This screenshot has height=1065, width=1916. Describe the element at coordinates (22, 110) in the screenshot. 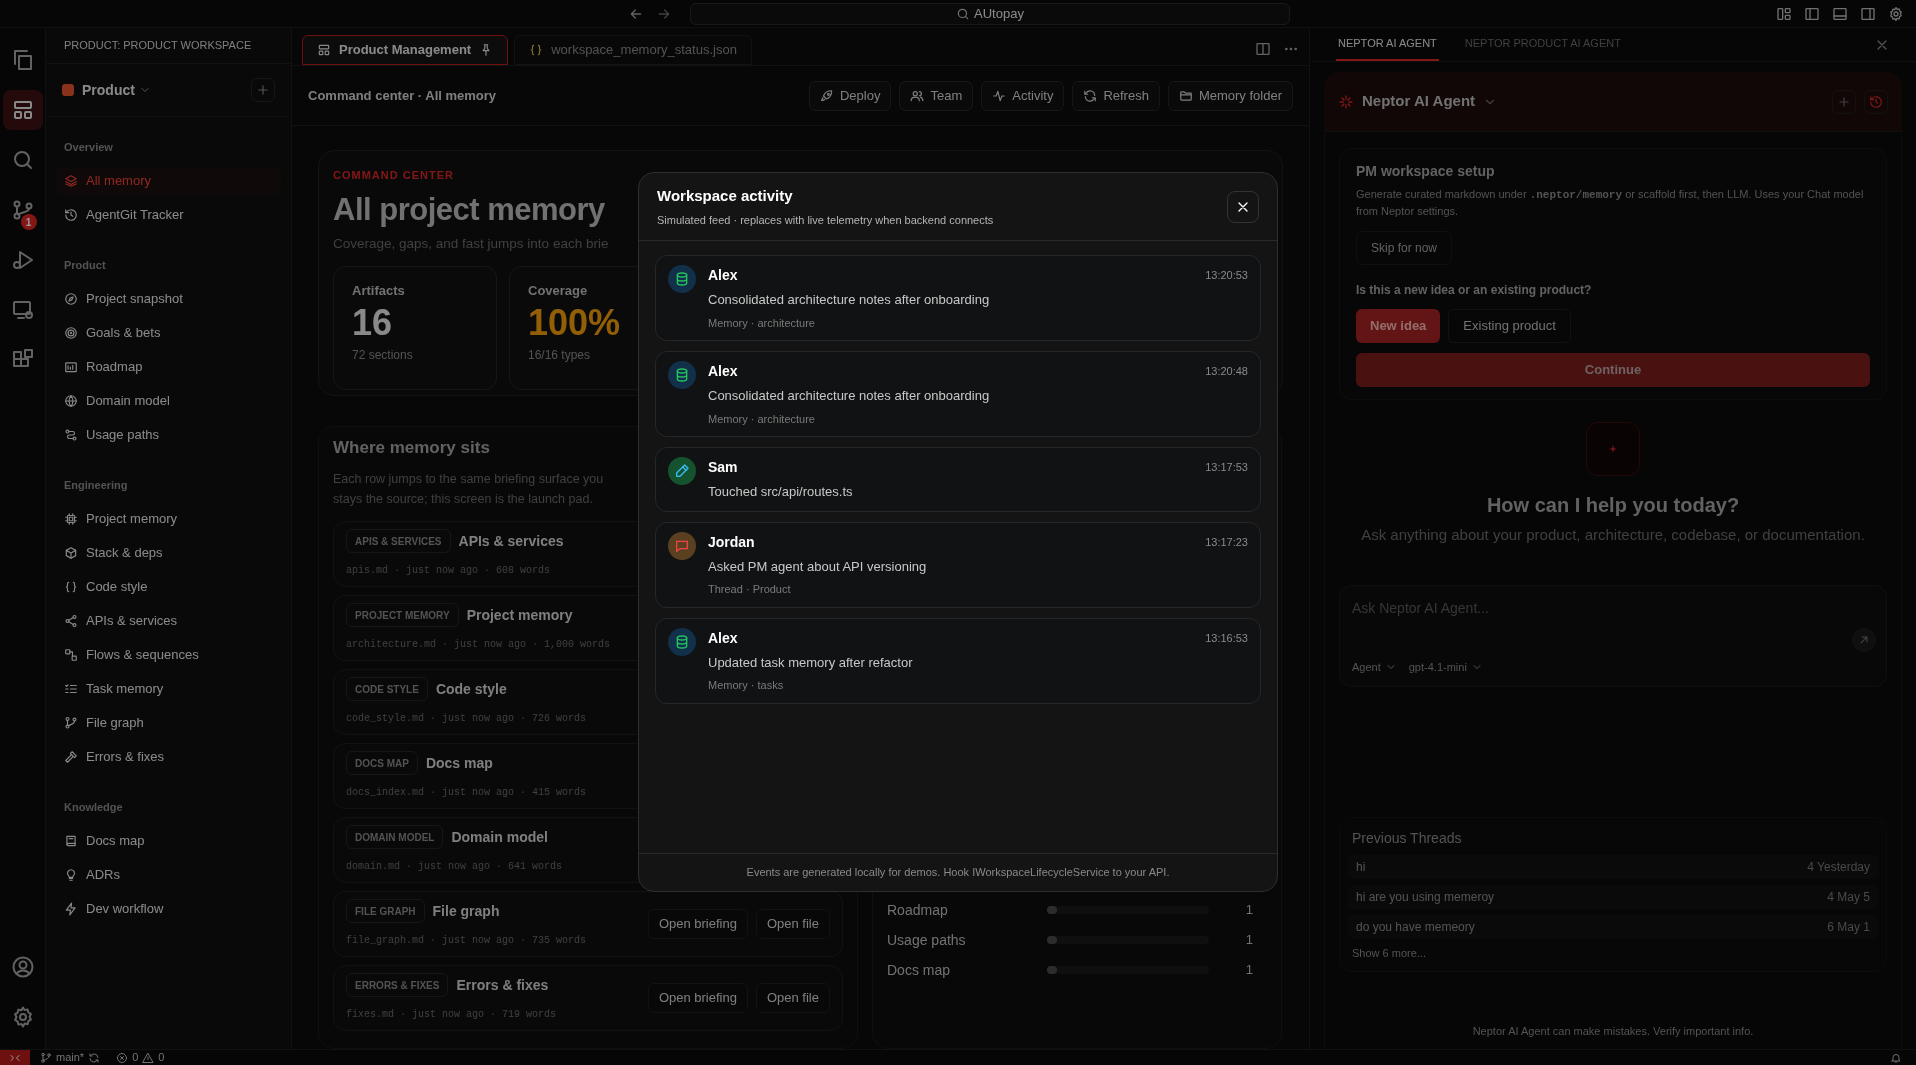

I see `activity-bar-item` at that location.